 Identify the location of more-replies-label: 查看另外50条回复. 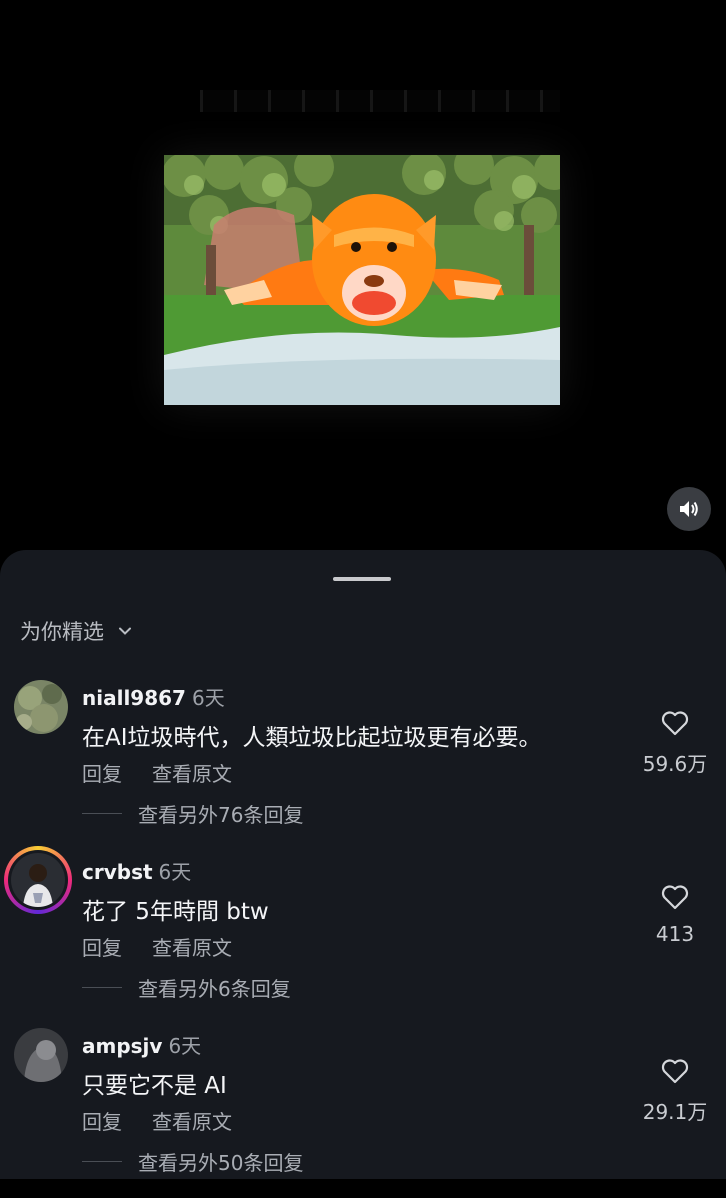
(221, 1163).